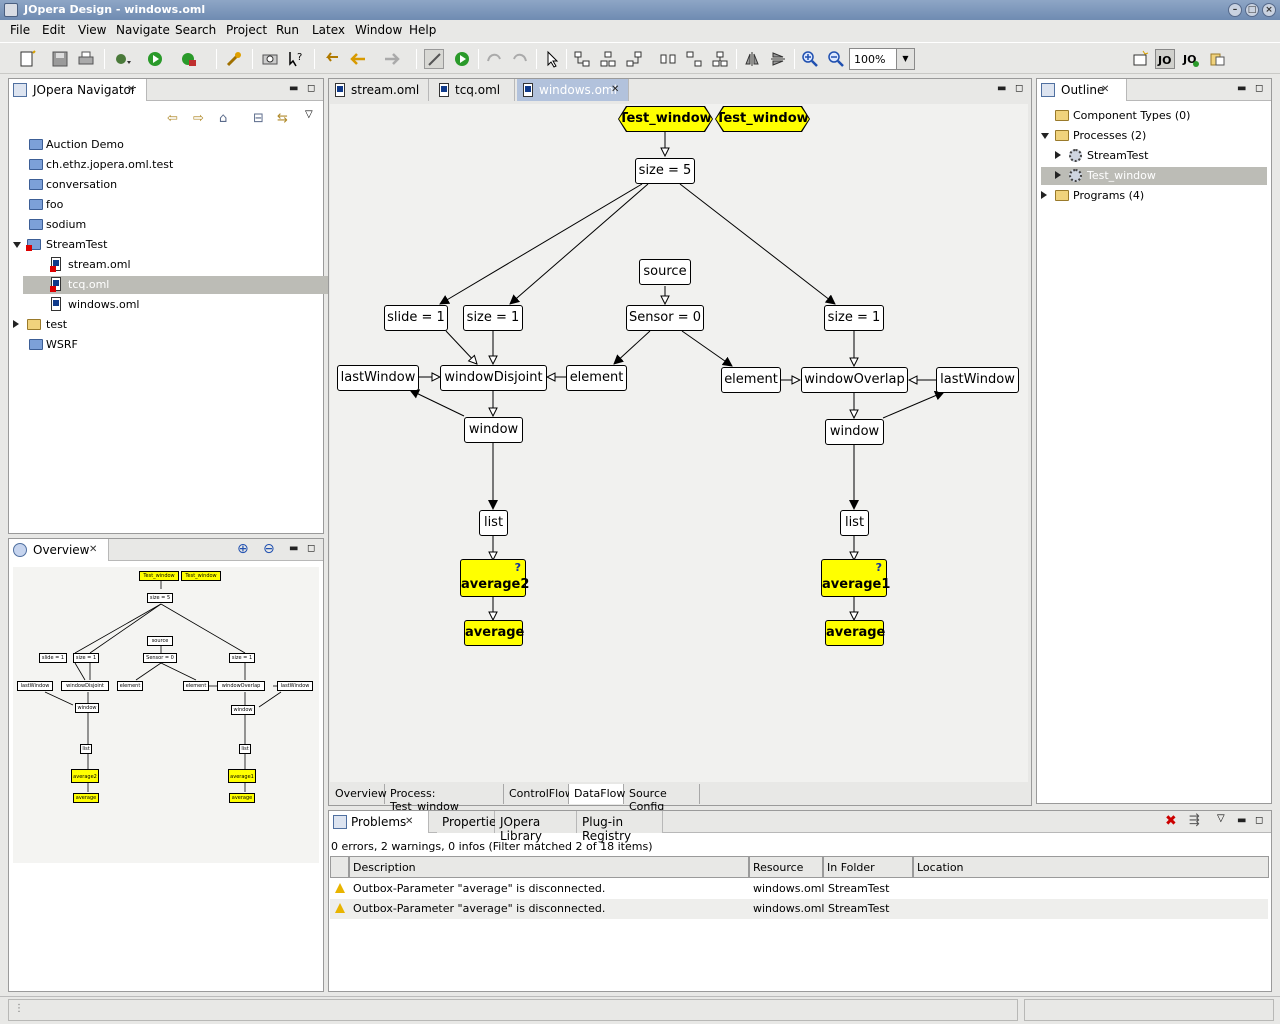 Image resolution: width=1280 pixels, height=1024 pixels. I want to click on tab-windows-oml: windows.oml ✕, so click(573, 90).